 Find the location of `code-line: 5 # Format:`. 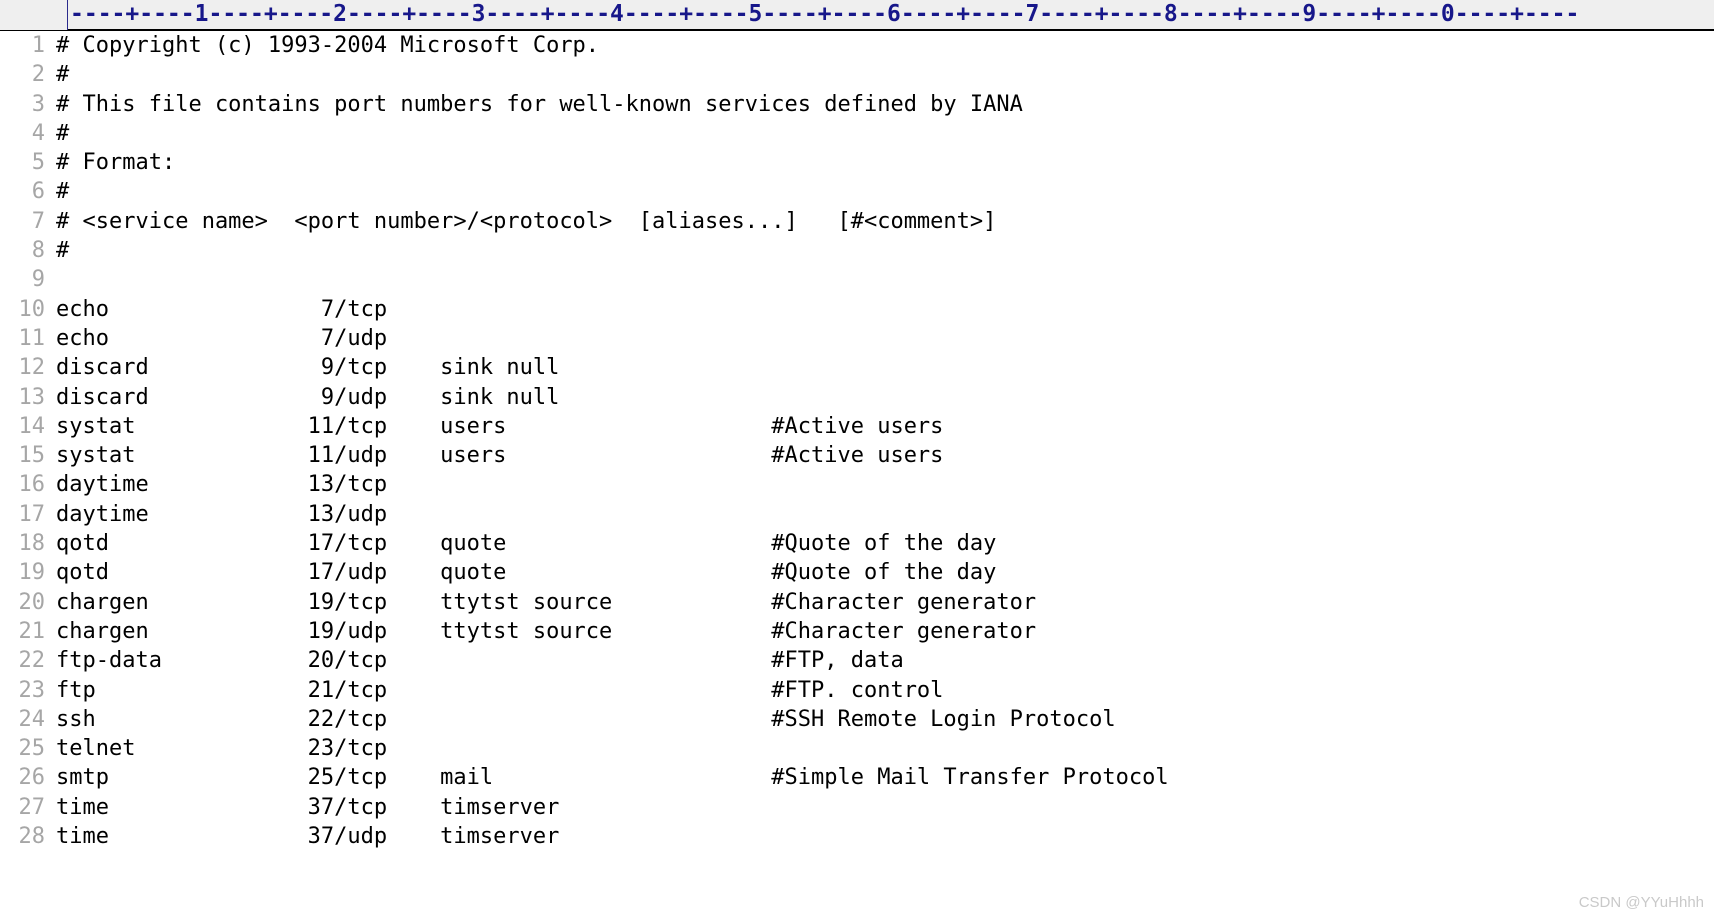

code-line: 5 # Format: is located at coordinates (857, 162).